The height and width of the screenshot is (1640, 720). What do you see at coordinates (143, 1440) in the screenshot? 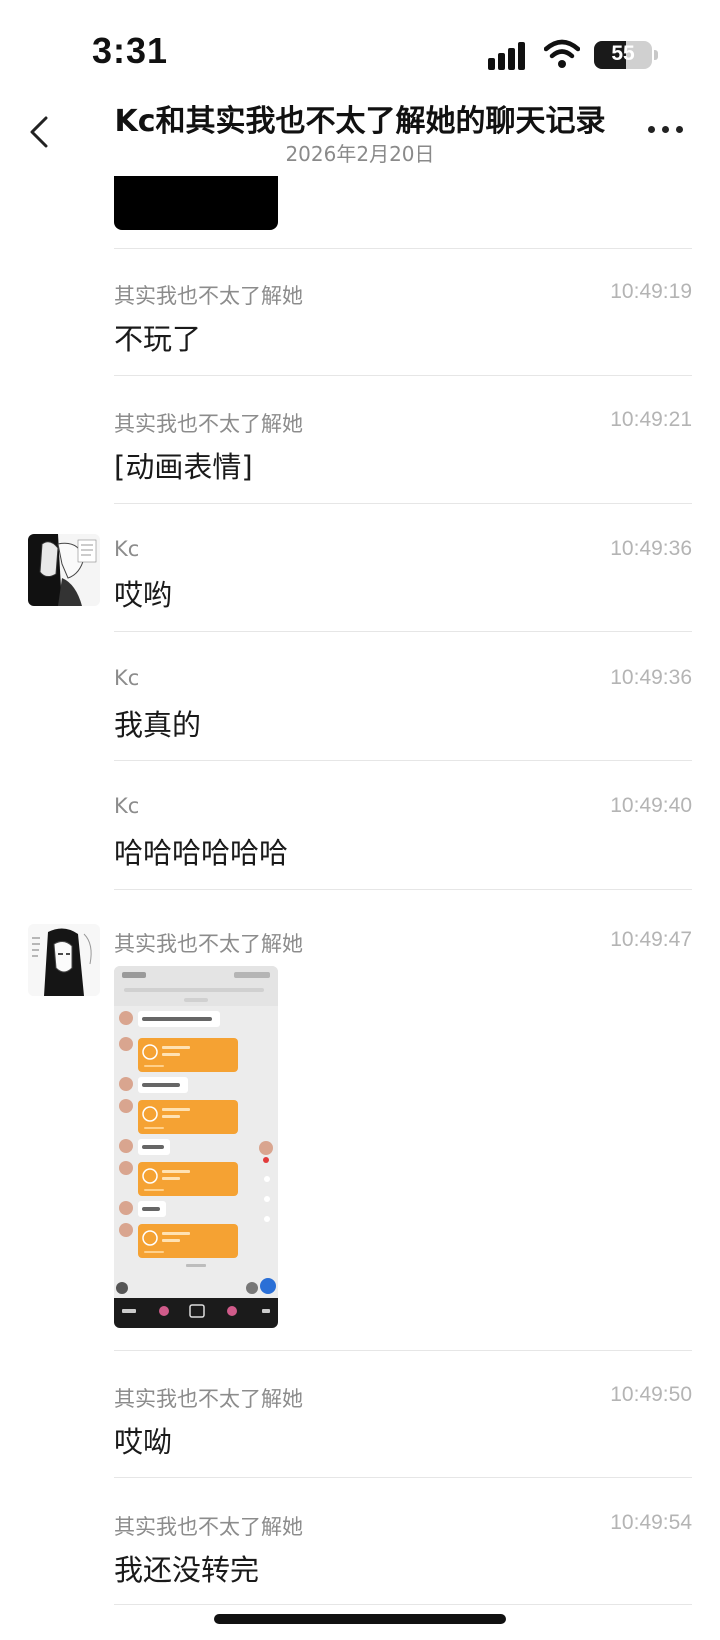
I see `message-text: 哎呦` at bounding box center [143, 1440].